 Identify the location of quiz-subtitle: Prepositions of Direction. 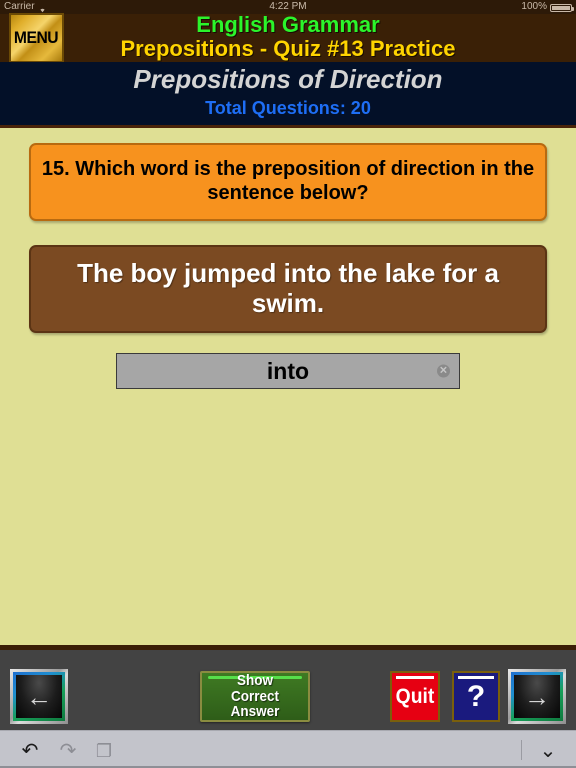
(288, 79).